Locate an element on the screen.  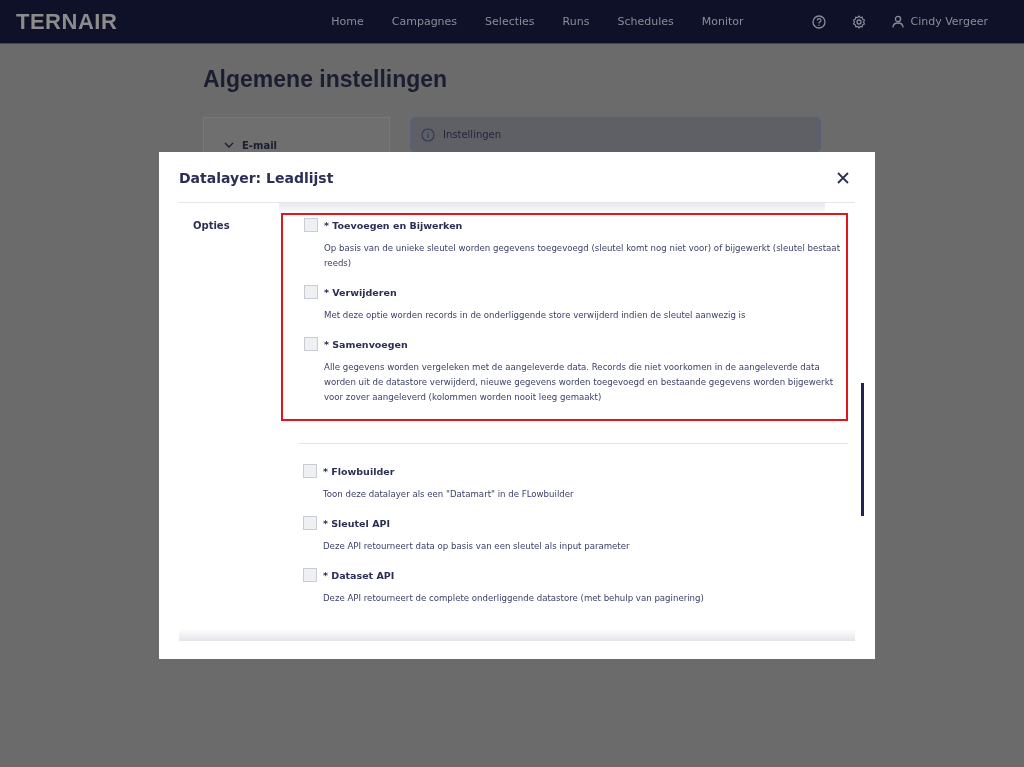
nav-link: Selecties is located at coordinates (510, 21).